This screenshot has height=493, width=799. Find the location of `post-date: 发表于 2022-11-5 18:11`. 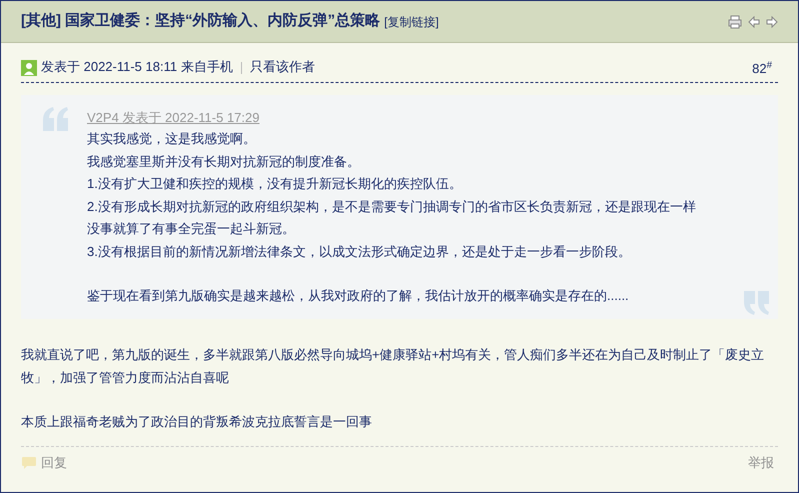

post-date: 发表于 2022-11-5 18:11 is located at coordinates (109, 67).